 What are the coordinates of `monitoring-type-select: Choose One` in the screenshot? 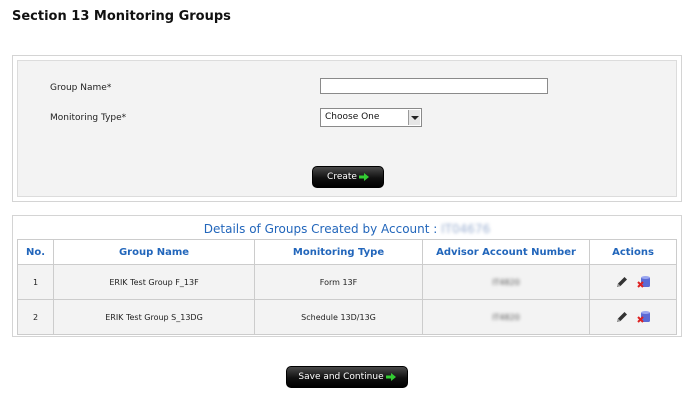 It's located at (371, 117).